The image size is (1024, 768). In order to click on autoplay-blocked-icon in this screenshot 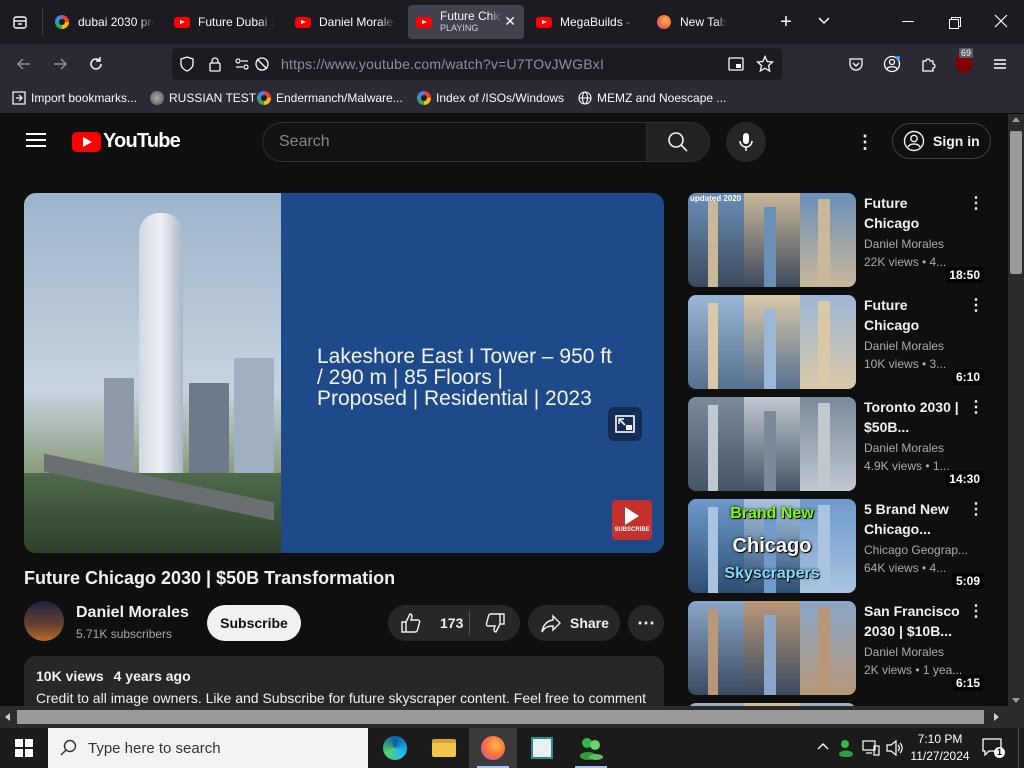, I will do `click(262, 66)`.